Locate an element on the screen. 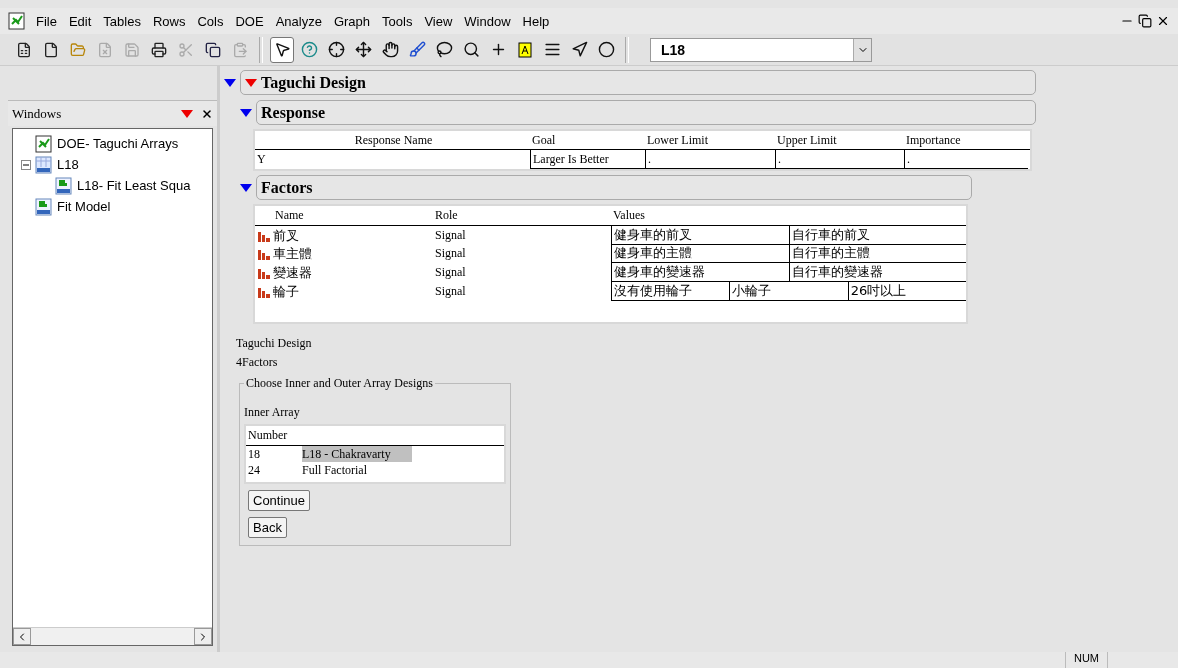  arrow-tool-icon is located at coordinates (282, 49).